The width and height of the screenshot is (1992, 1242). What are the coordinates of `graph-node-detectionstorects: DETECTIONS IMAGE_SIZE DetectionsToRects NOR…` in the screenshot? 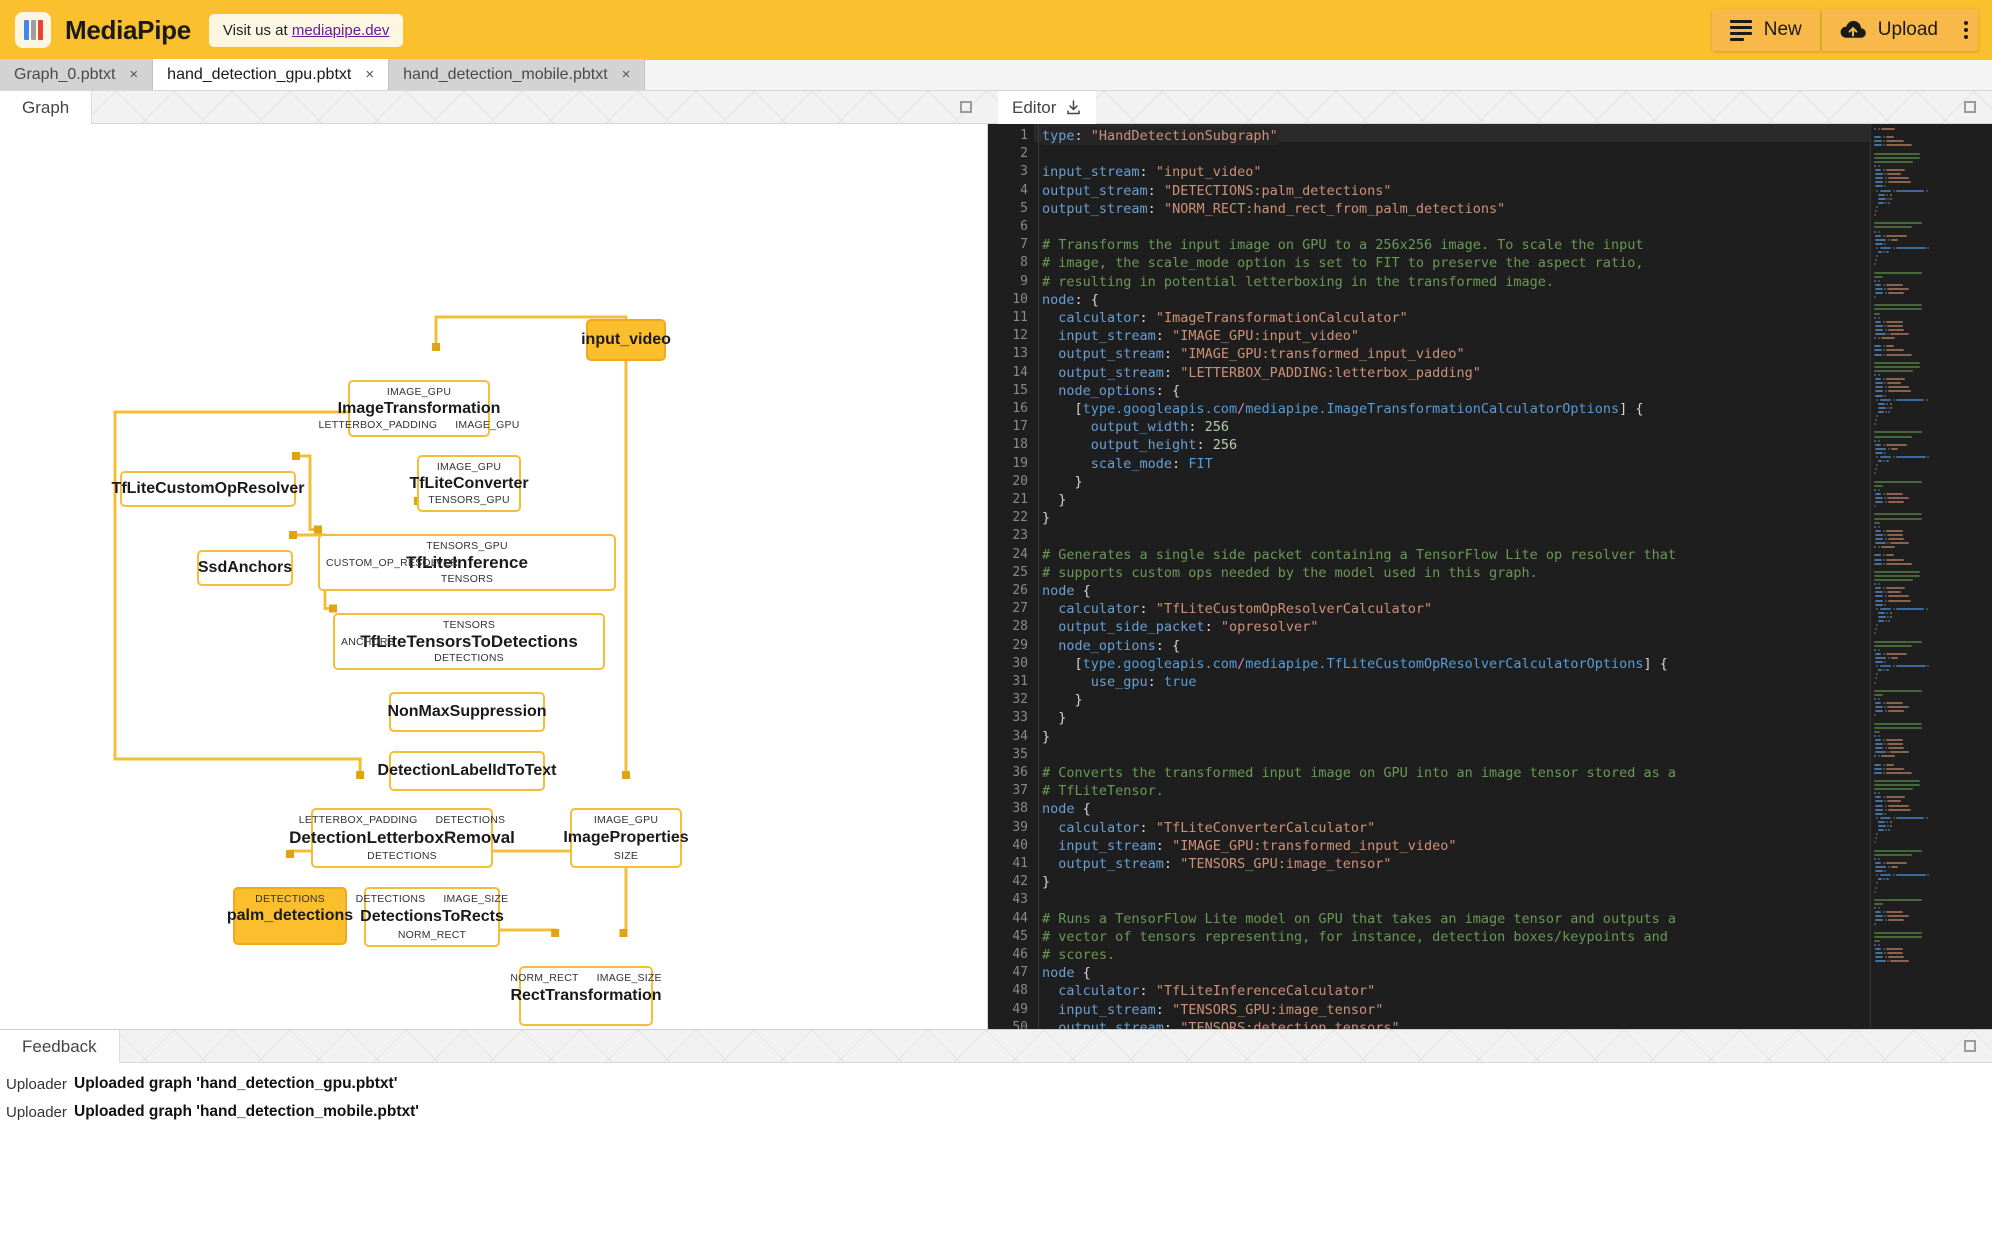 It's located at (432, 917).